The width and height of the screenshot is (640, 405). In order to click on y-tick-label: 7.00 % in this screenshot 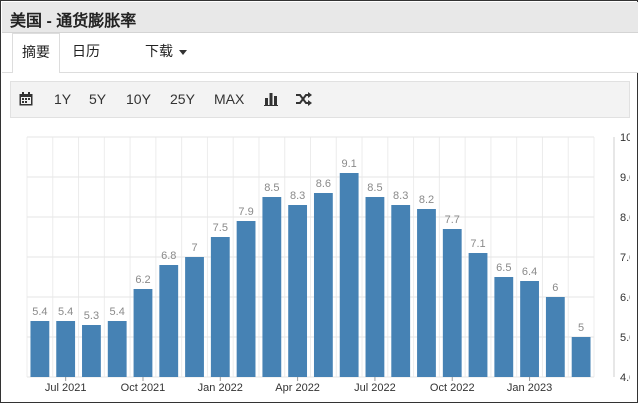, I will do `click(625, 258)`.